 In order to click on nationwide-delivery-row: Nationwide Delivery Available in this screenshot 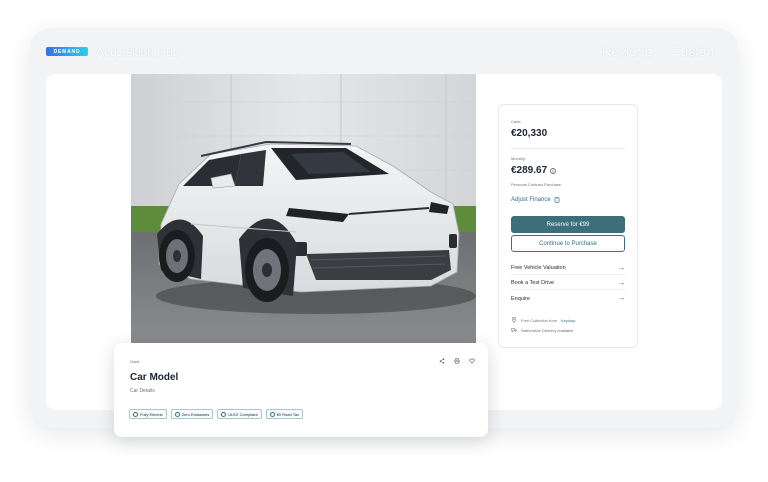, I will do `click(542, 330)`.